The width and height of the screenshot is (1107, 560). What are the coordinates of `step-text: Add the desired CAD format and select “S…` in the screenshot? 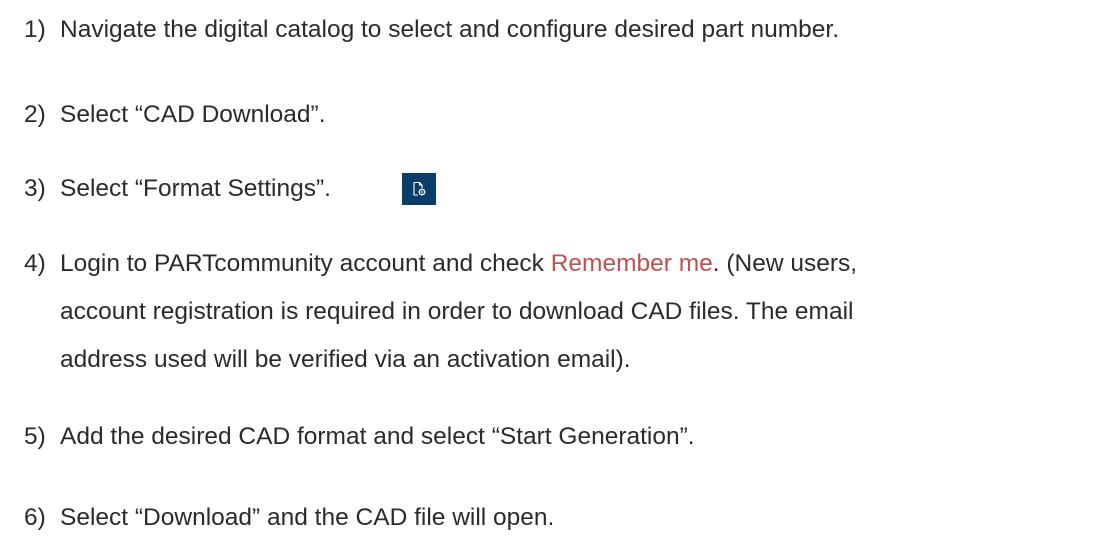 It's located at (377, 436).